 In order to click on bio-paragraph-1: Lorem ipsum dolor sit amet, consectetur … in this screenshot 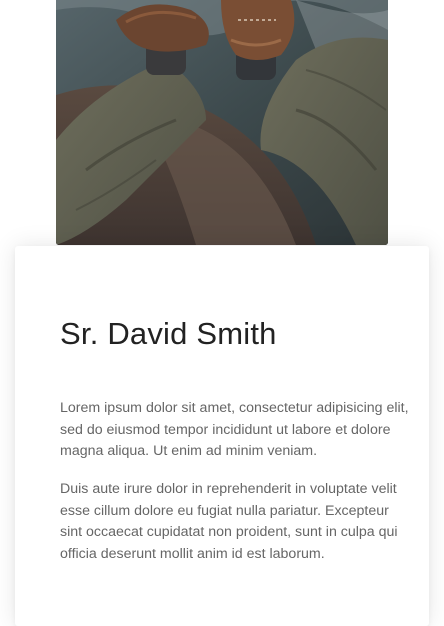, I will do `click(234, 429)`.